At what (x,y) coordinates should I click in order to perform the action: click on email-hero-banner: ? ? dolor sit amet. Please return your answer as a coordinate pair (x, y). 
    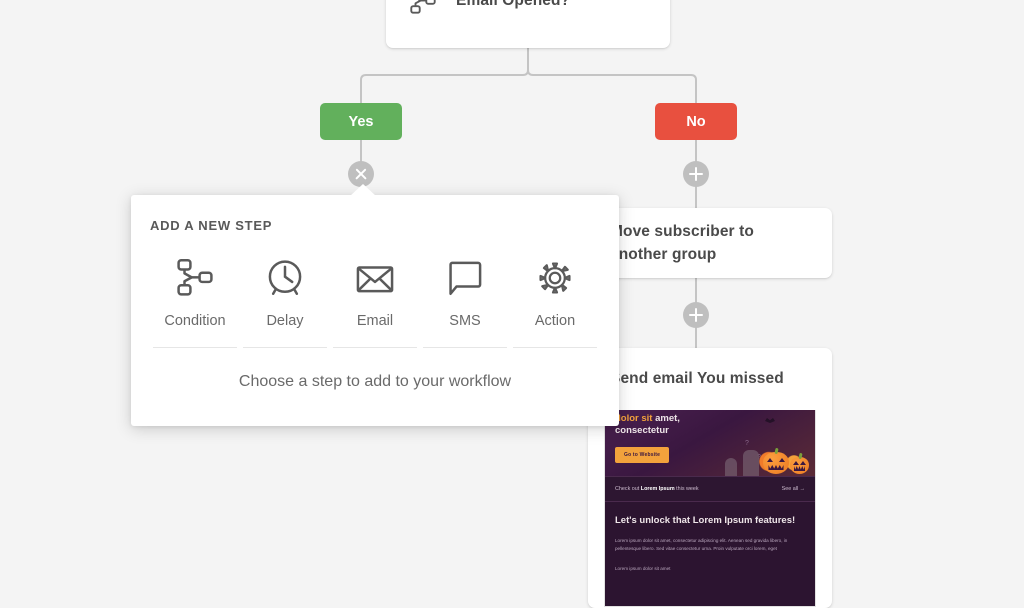
    Looking at the image, I should click on (710, 443).